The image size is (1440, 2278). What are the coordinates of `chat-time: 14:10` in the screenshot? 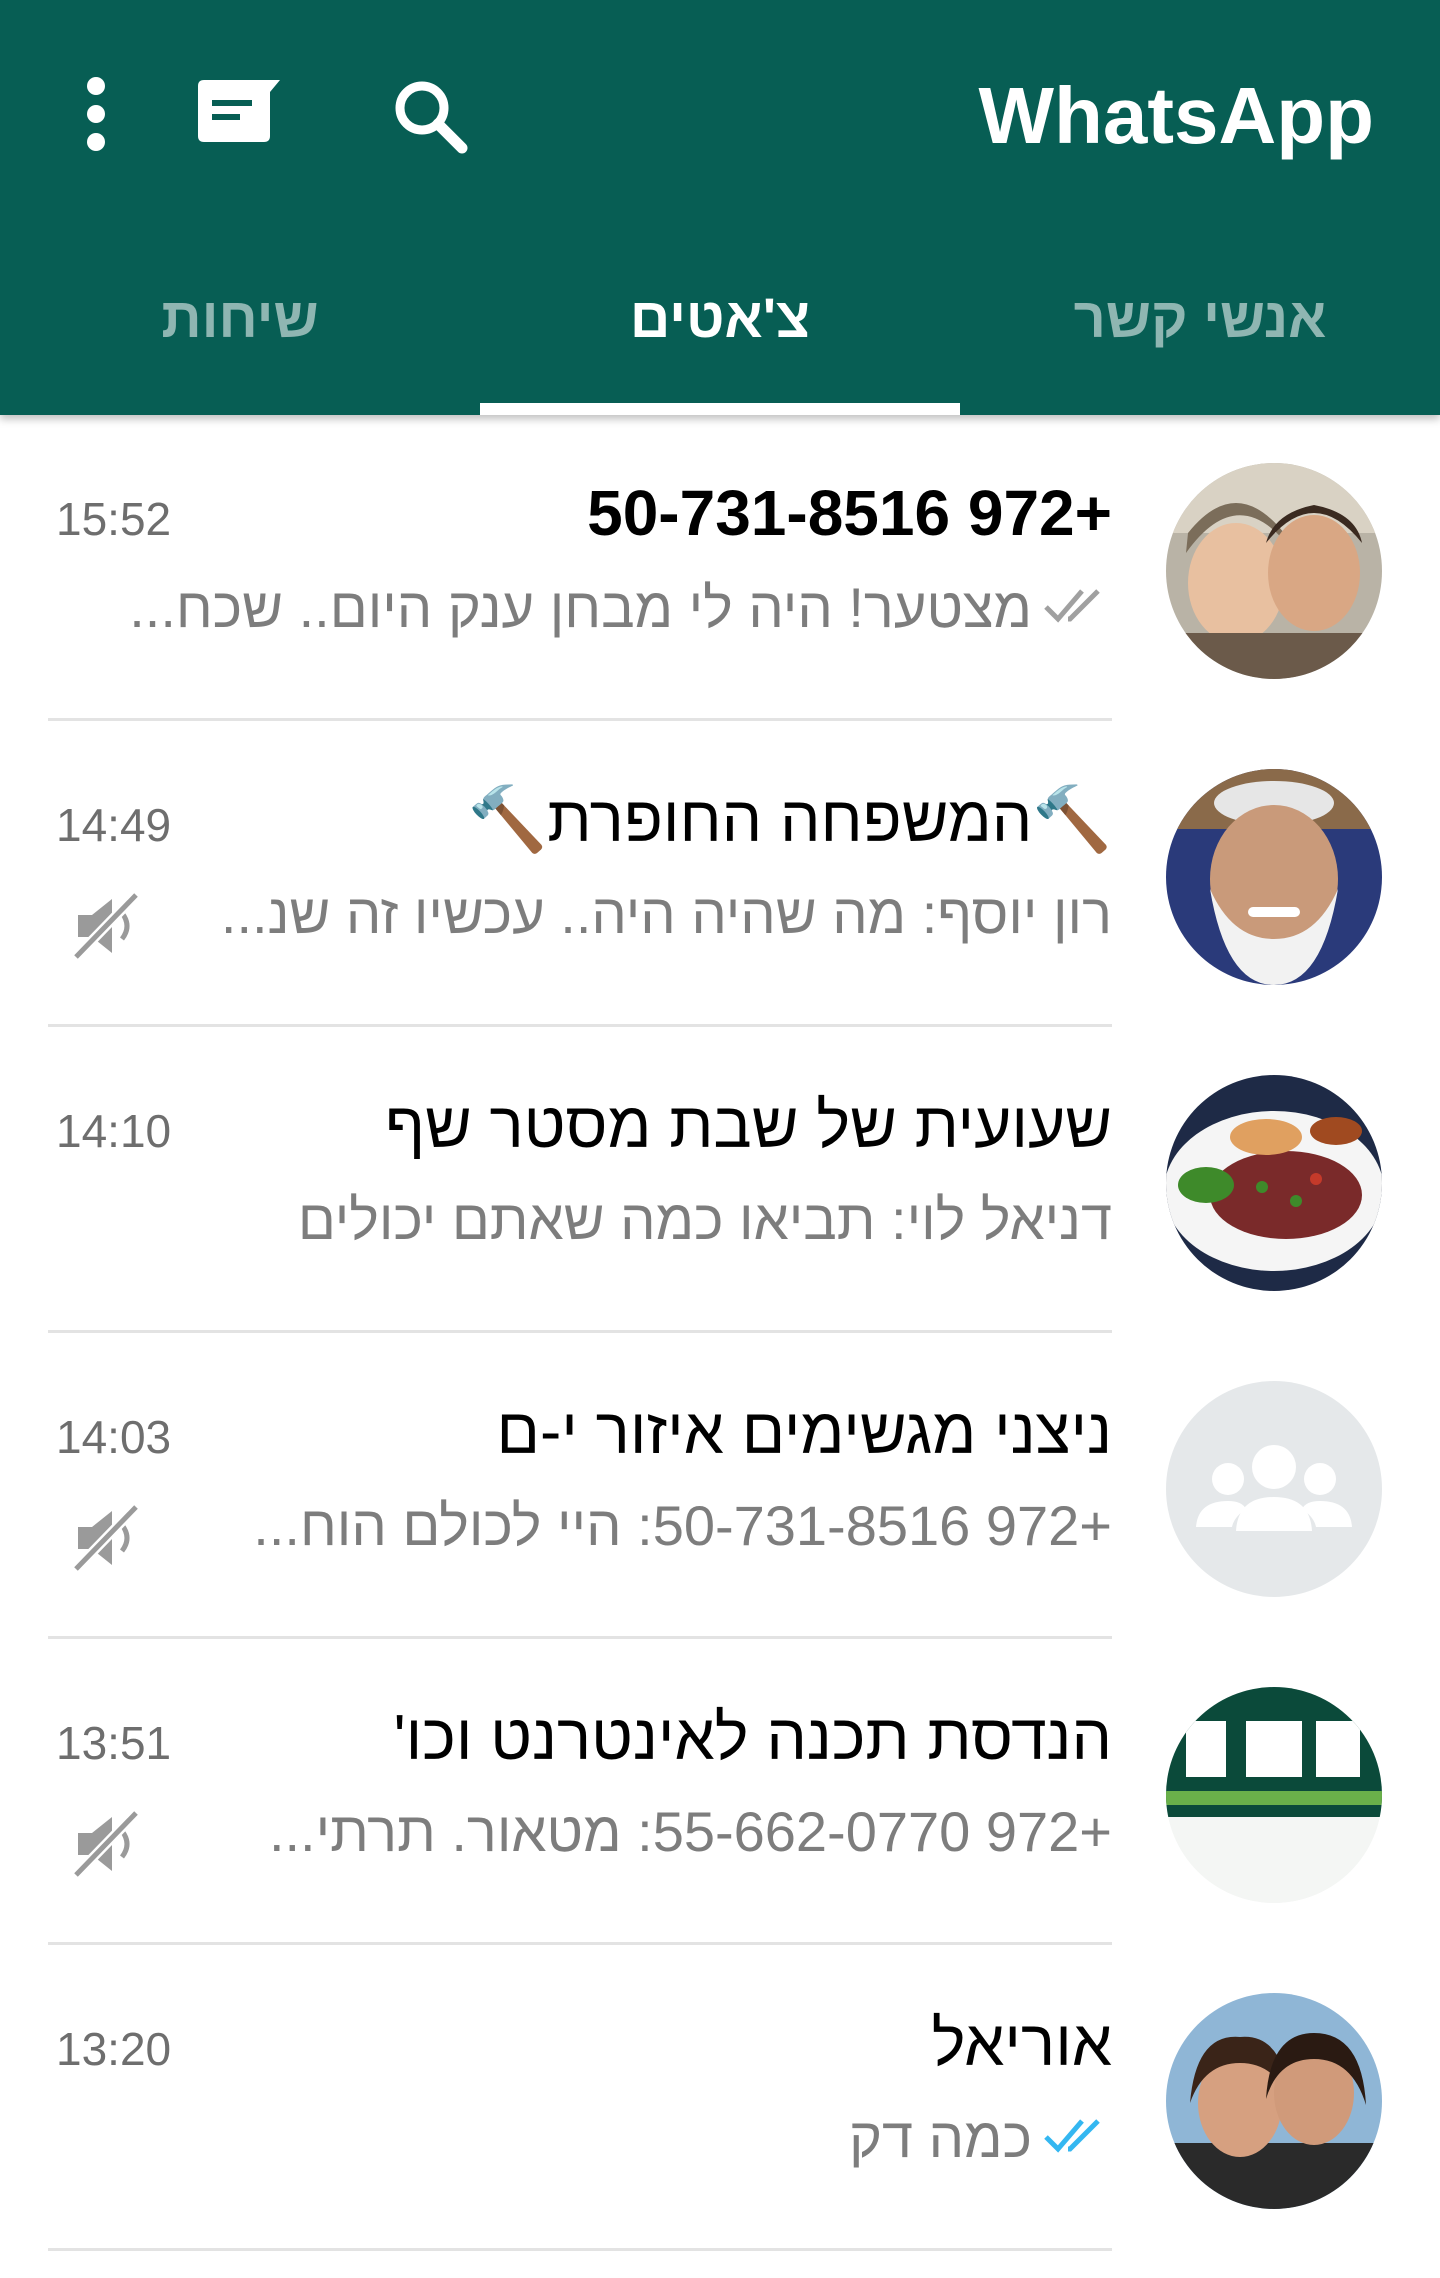 It's located at (114, 1131).